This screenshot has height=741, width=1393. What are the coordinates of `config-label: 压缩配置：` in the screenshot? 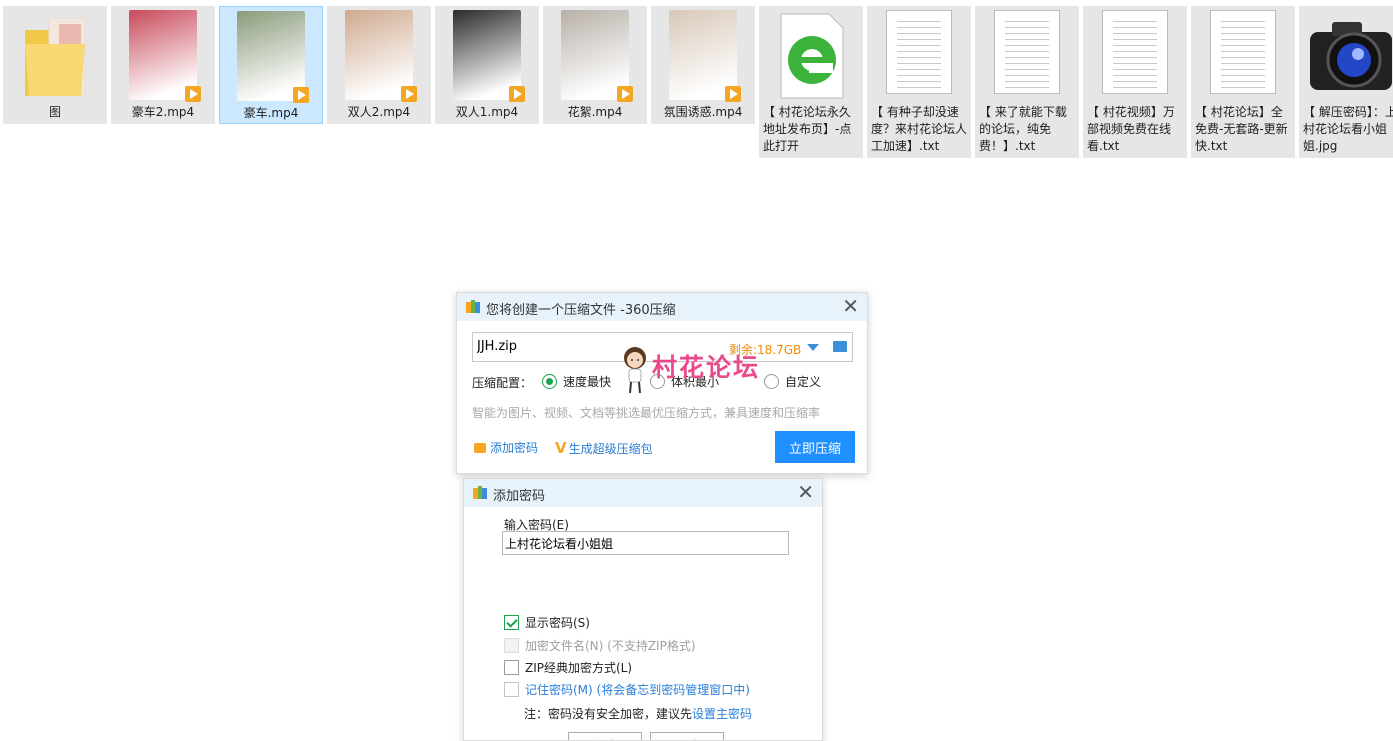 It's located at (502, 383).